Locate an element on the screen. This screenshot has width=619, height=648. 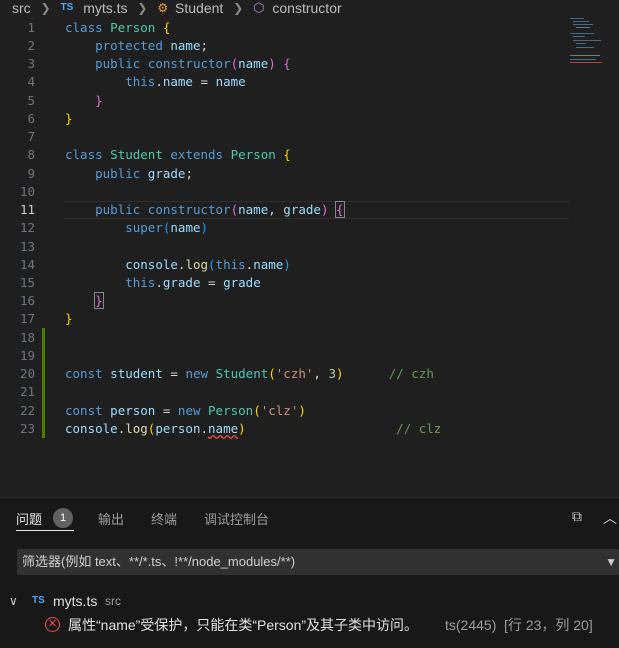
line-number: 13 is located at coordinates (27, 246).